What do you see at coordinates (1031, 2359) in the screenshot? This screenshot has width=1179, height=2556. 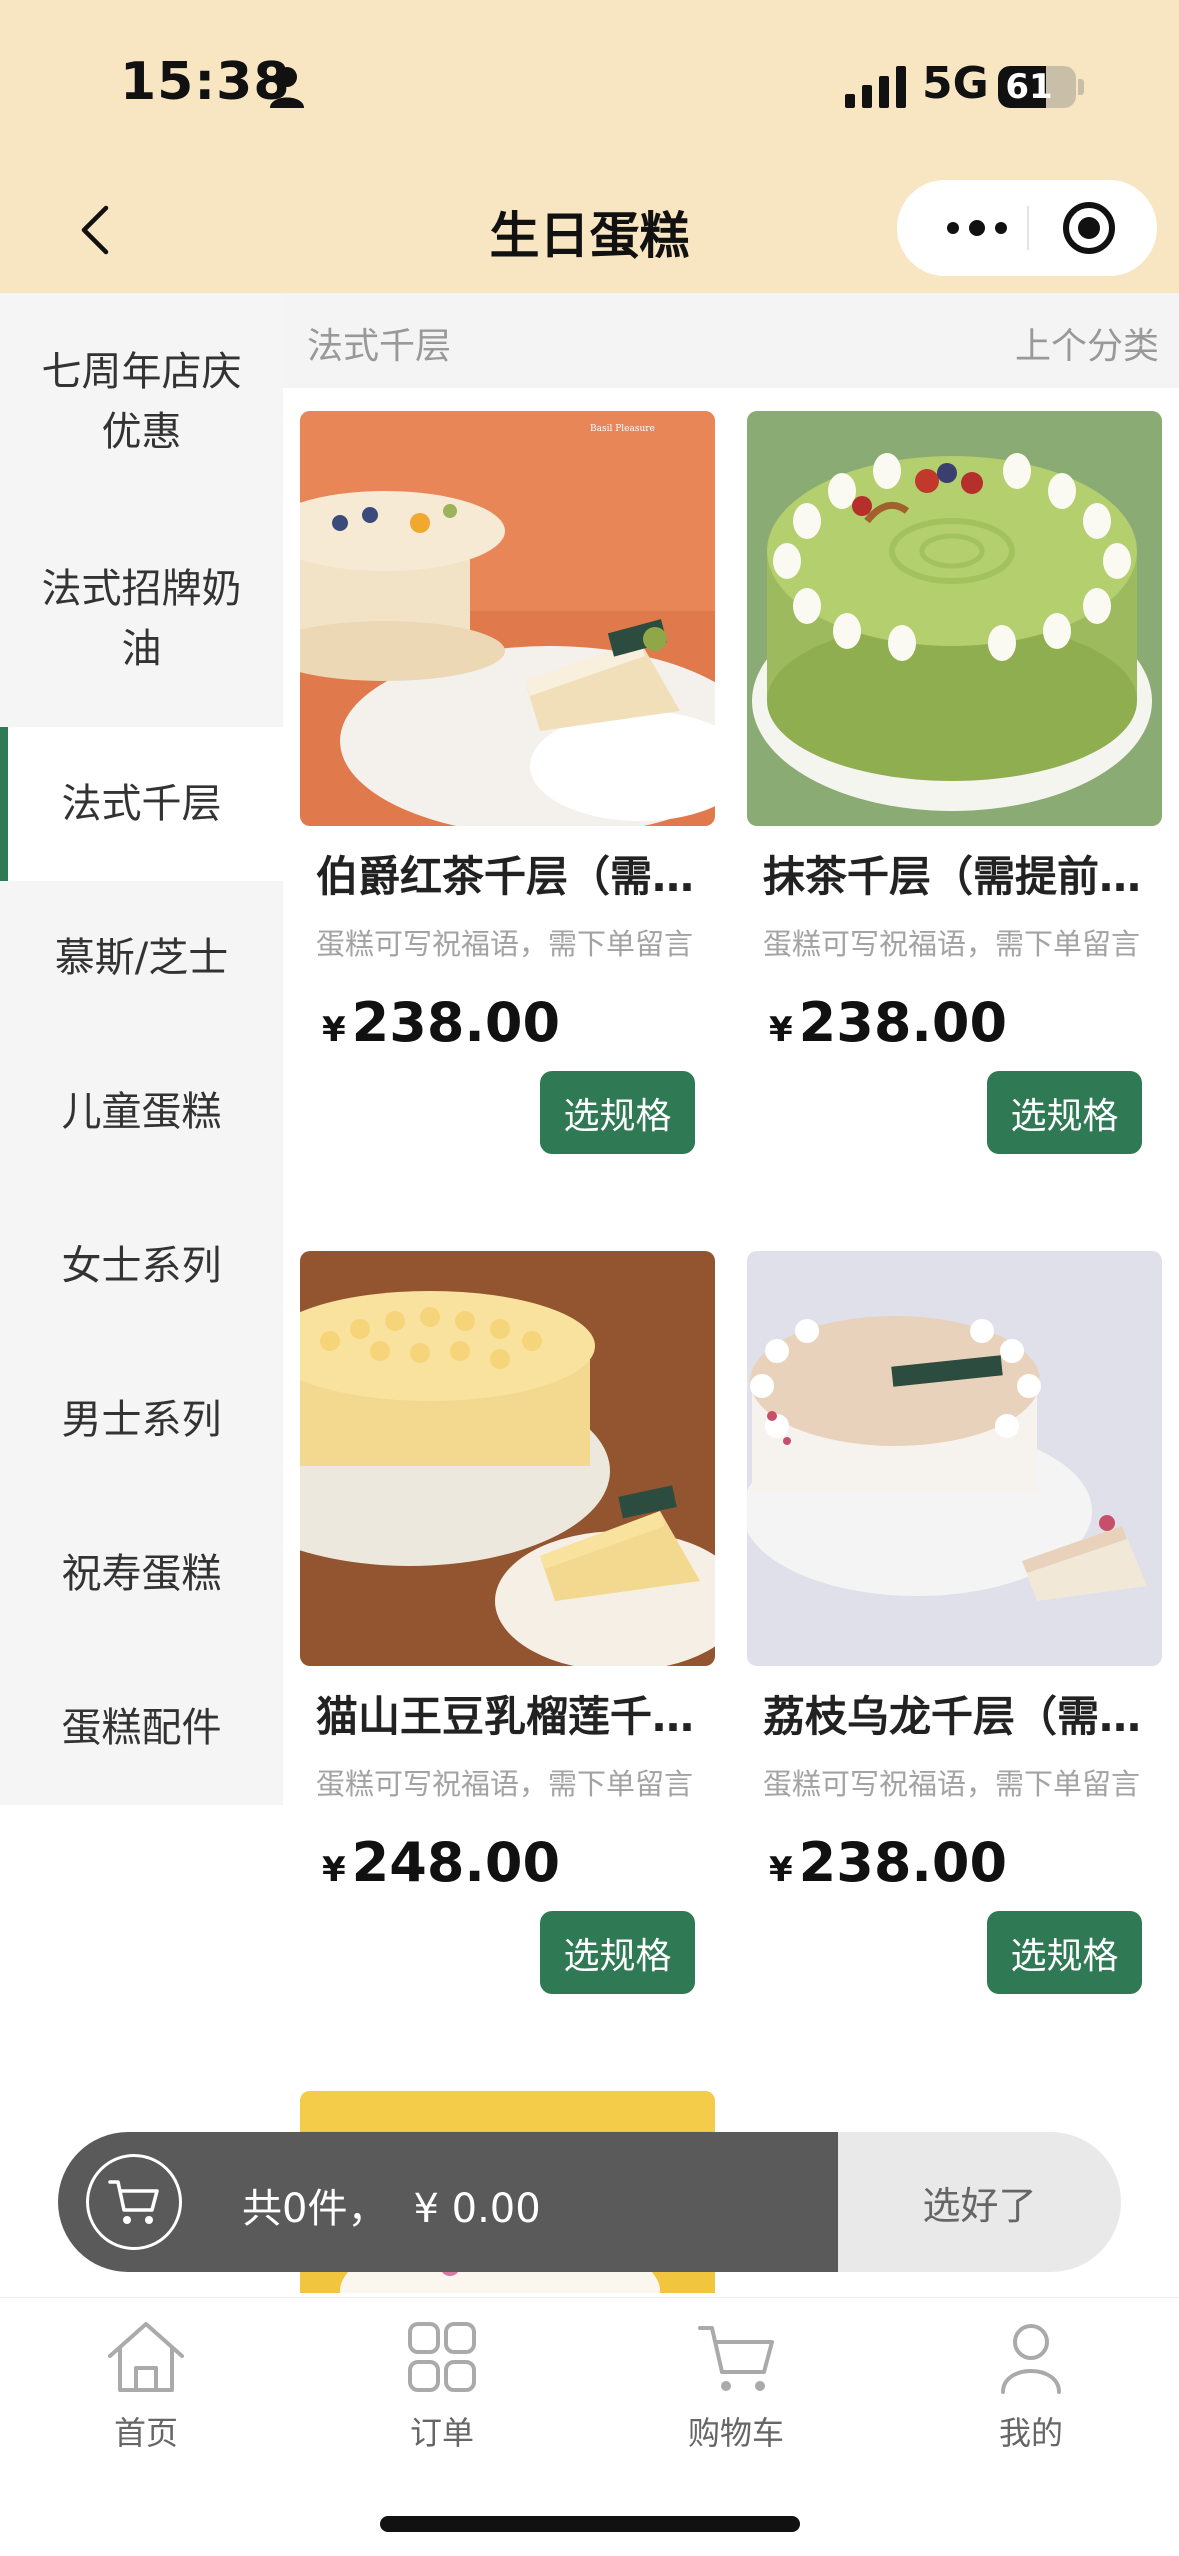 I see `user-icon` at bounding box center [1031, 2359].